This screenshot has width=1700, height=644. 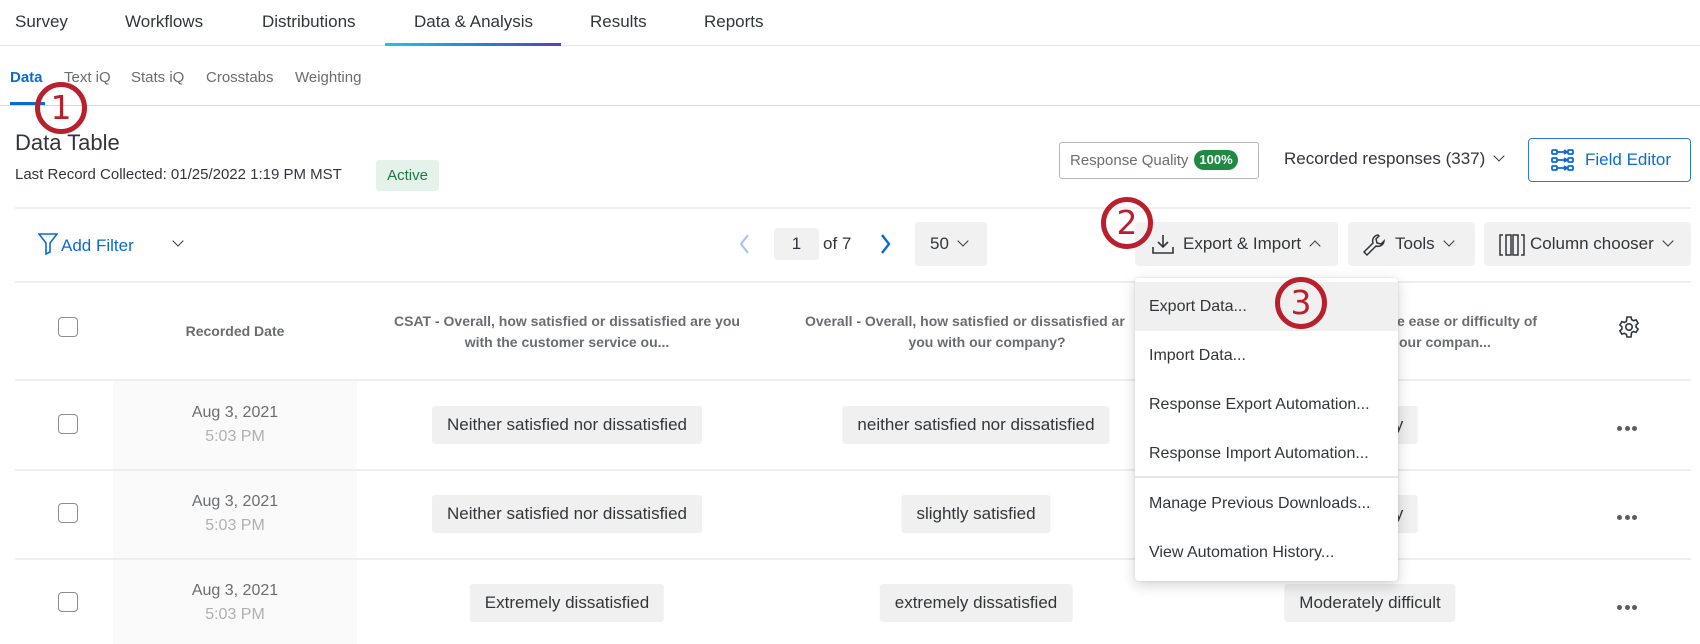 What do you see at coordinates (97, 245) in the screenshot?
I see `add-filter-label: Add Filter` at bounding box center [97, 245].